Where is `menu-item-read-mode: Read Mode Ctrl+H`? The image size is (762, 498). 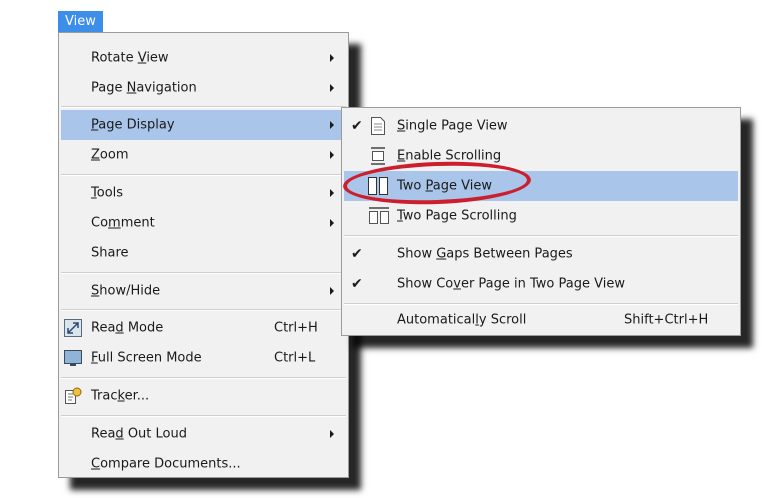
menu-item-read-mode: Read Mode Ctrl+H is located at coordinates (203, 328).